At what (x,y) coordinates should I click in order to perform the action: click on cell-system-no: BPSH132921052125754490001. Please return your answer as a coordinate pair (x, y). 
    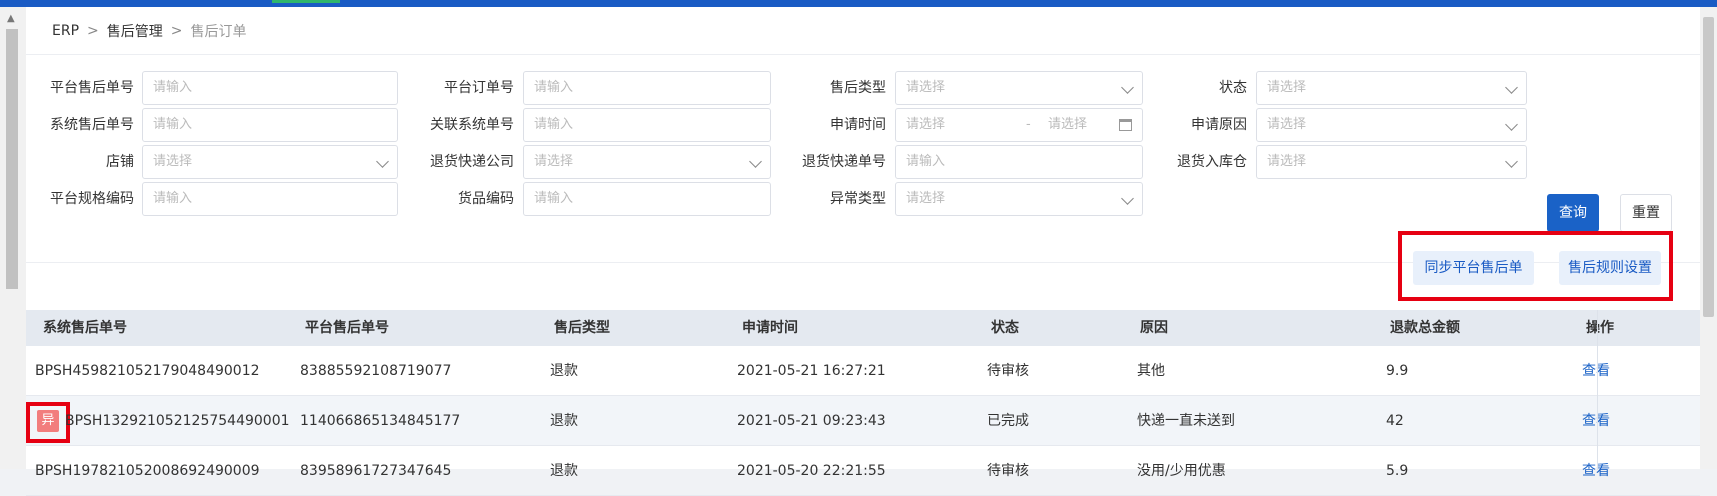
    Looking at the image, I should click on (177, 421).